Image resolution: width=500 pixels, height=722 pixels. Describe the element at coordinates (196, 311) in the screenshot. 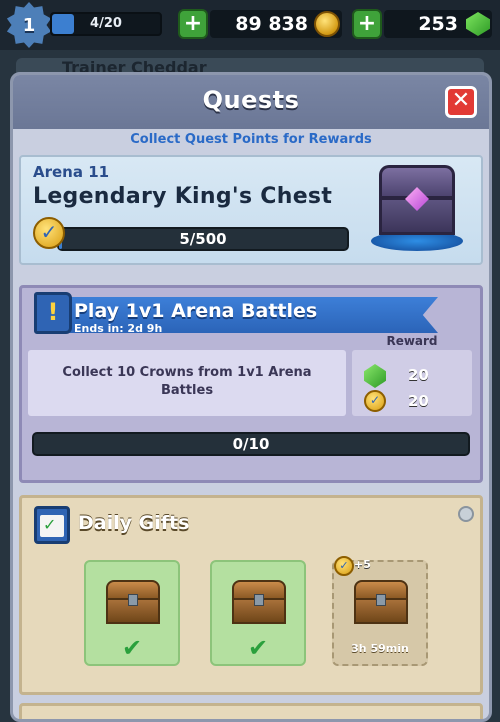

I see `quest-title: Play 1v1 Arena Battles` at that location.